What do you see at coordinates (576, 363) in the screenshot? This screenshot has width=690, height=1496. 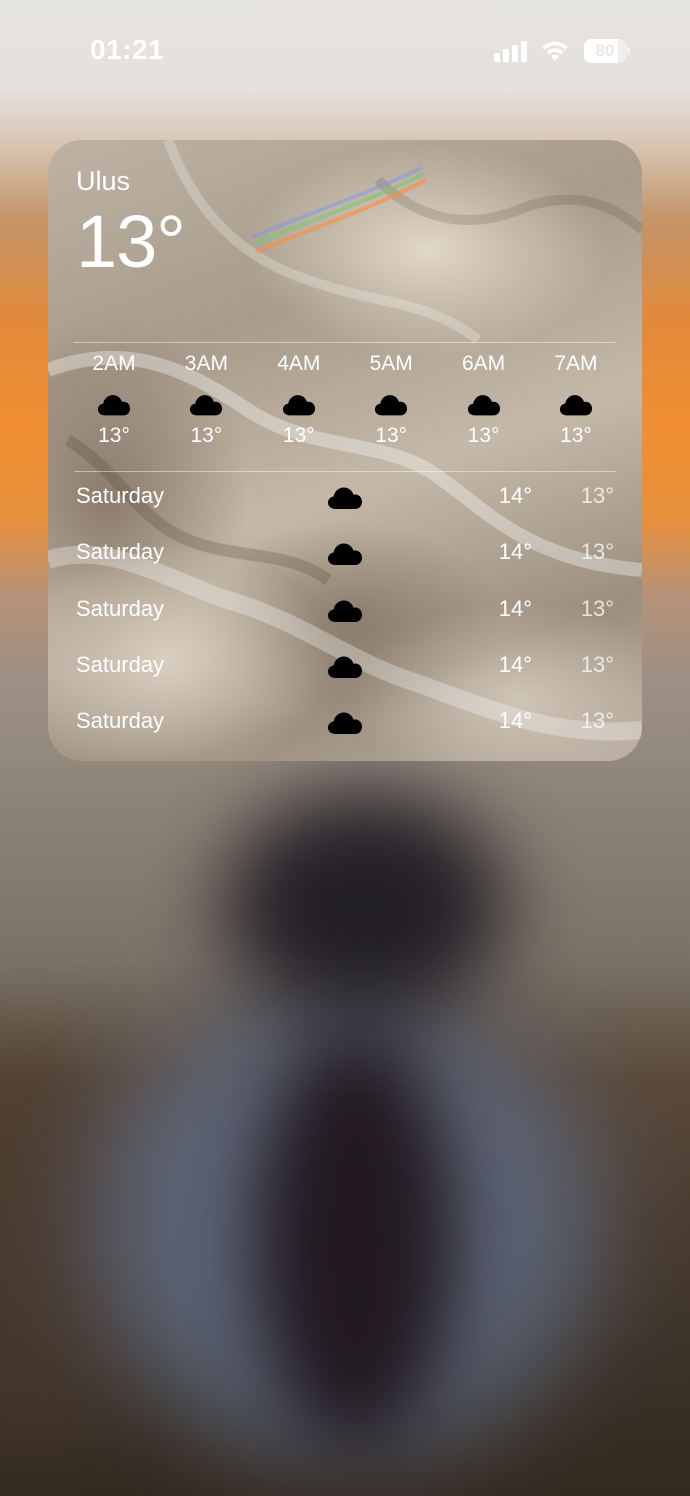 I see `hour-label: 7AM` at bounding box center [576, 363].